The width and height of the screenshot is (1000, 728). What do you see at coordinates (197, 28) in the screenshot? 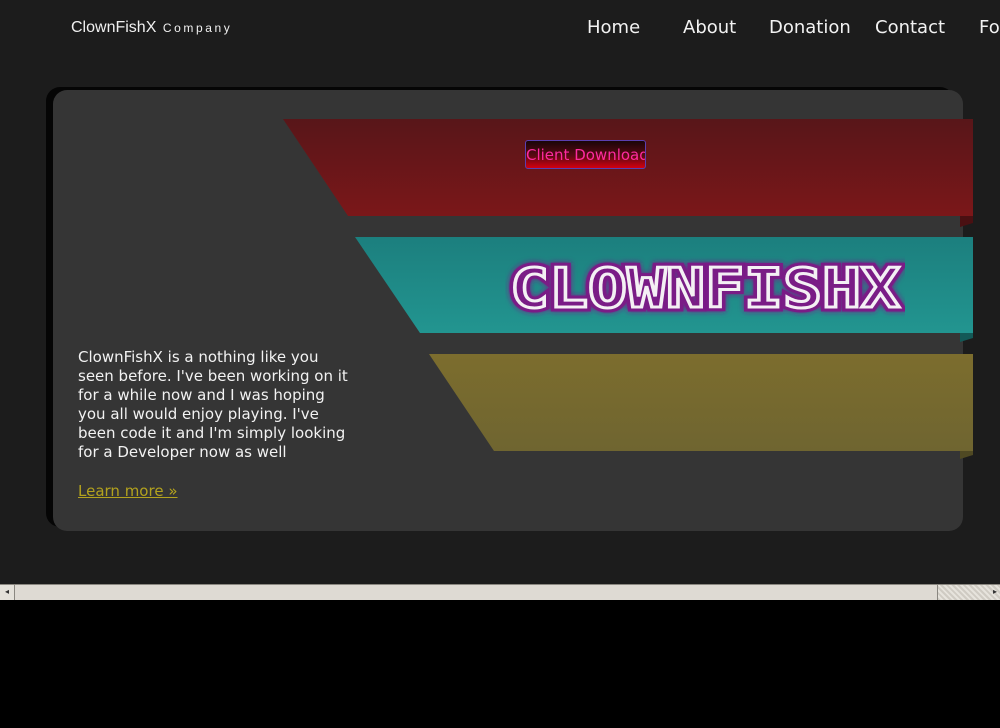
I see `brand-subtitle: Company` at bounding box center [197, 28].